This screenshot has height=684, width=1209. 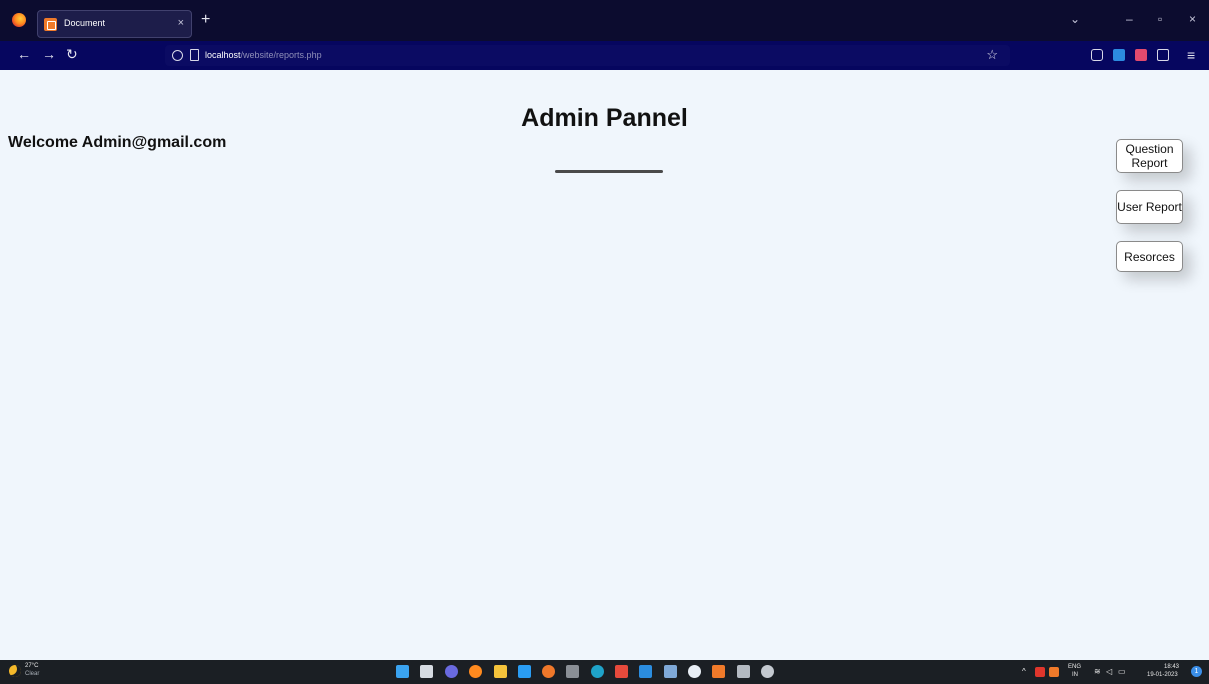 I want to click on resources-button: Resorces, so click(x=1149, y=256).